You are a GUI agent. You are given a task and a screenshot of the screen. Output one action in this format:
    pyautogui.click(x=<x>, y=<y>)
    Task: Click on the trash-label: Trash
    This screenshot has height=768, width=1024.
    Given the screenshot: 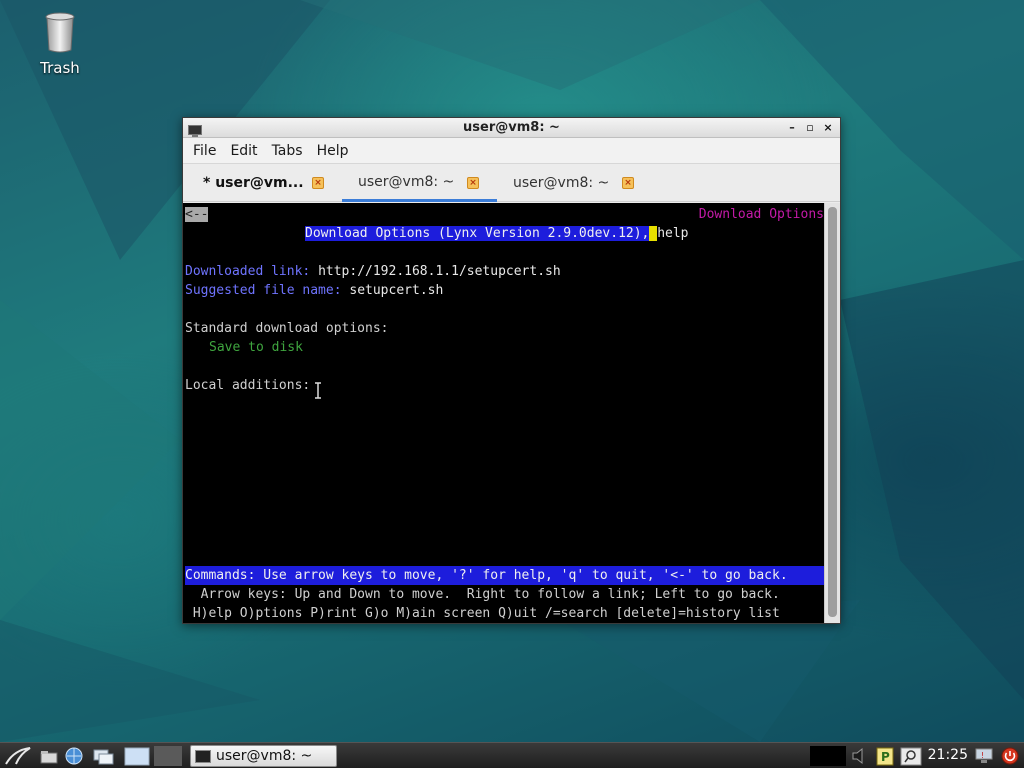 What is the action you would take?
    pyautogui.click(x=60, y=68)
    